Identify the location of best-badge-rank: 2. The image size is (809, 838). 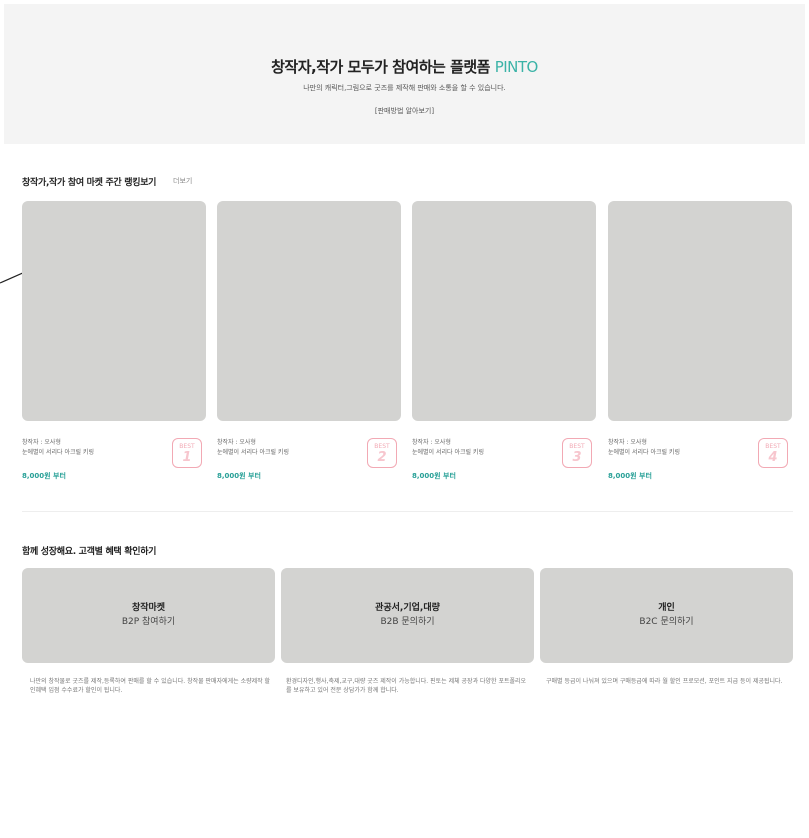
(382, 457).